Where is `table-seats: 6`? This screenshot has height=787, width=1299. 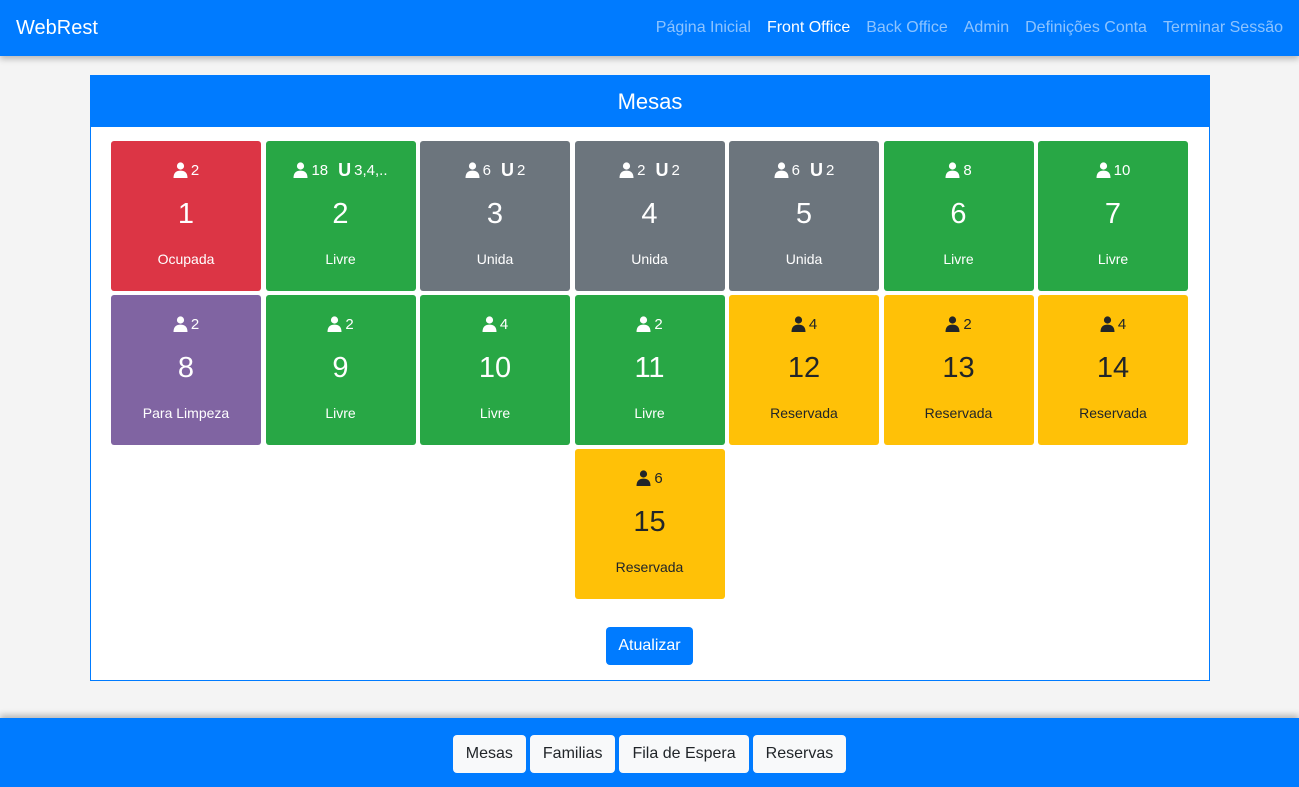
table-seats: 6 is located at coordinates (658, 478).